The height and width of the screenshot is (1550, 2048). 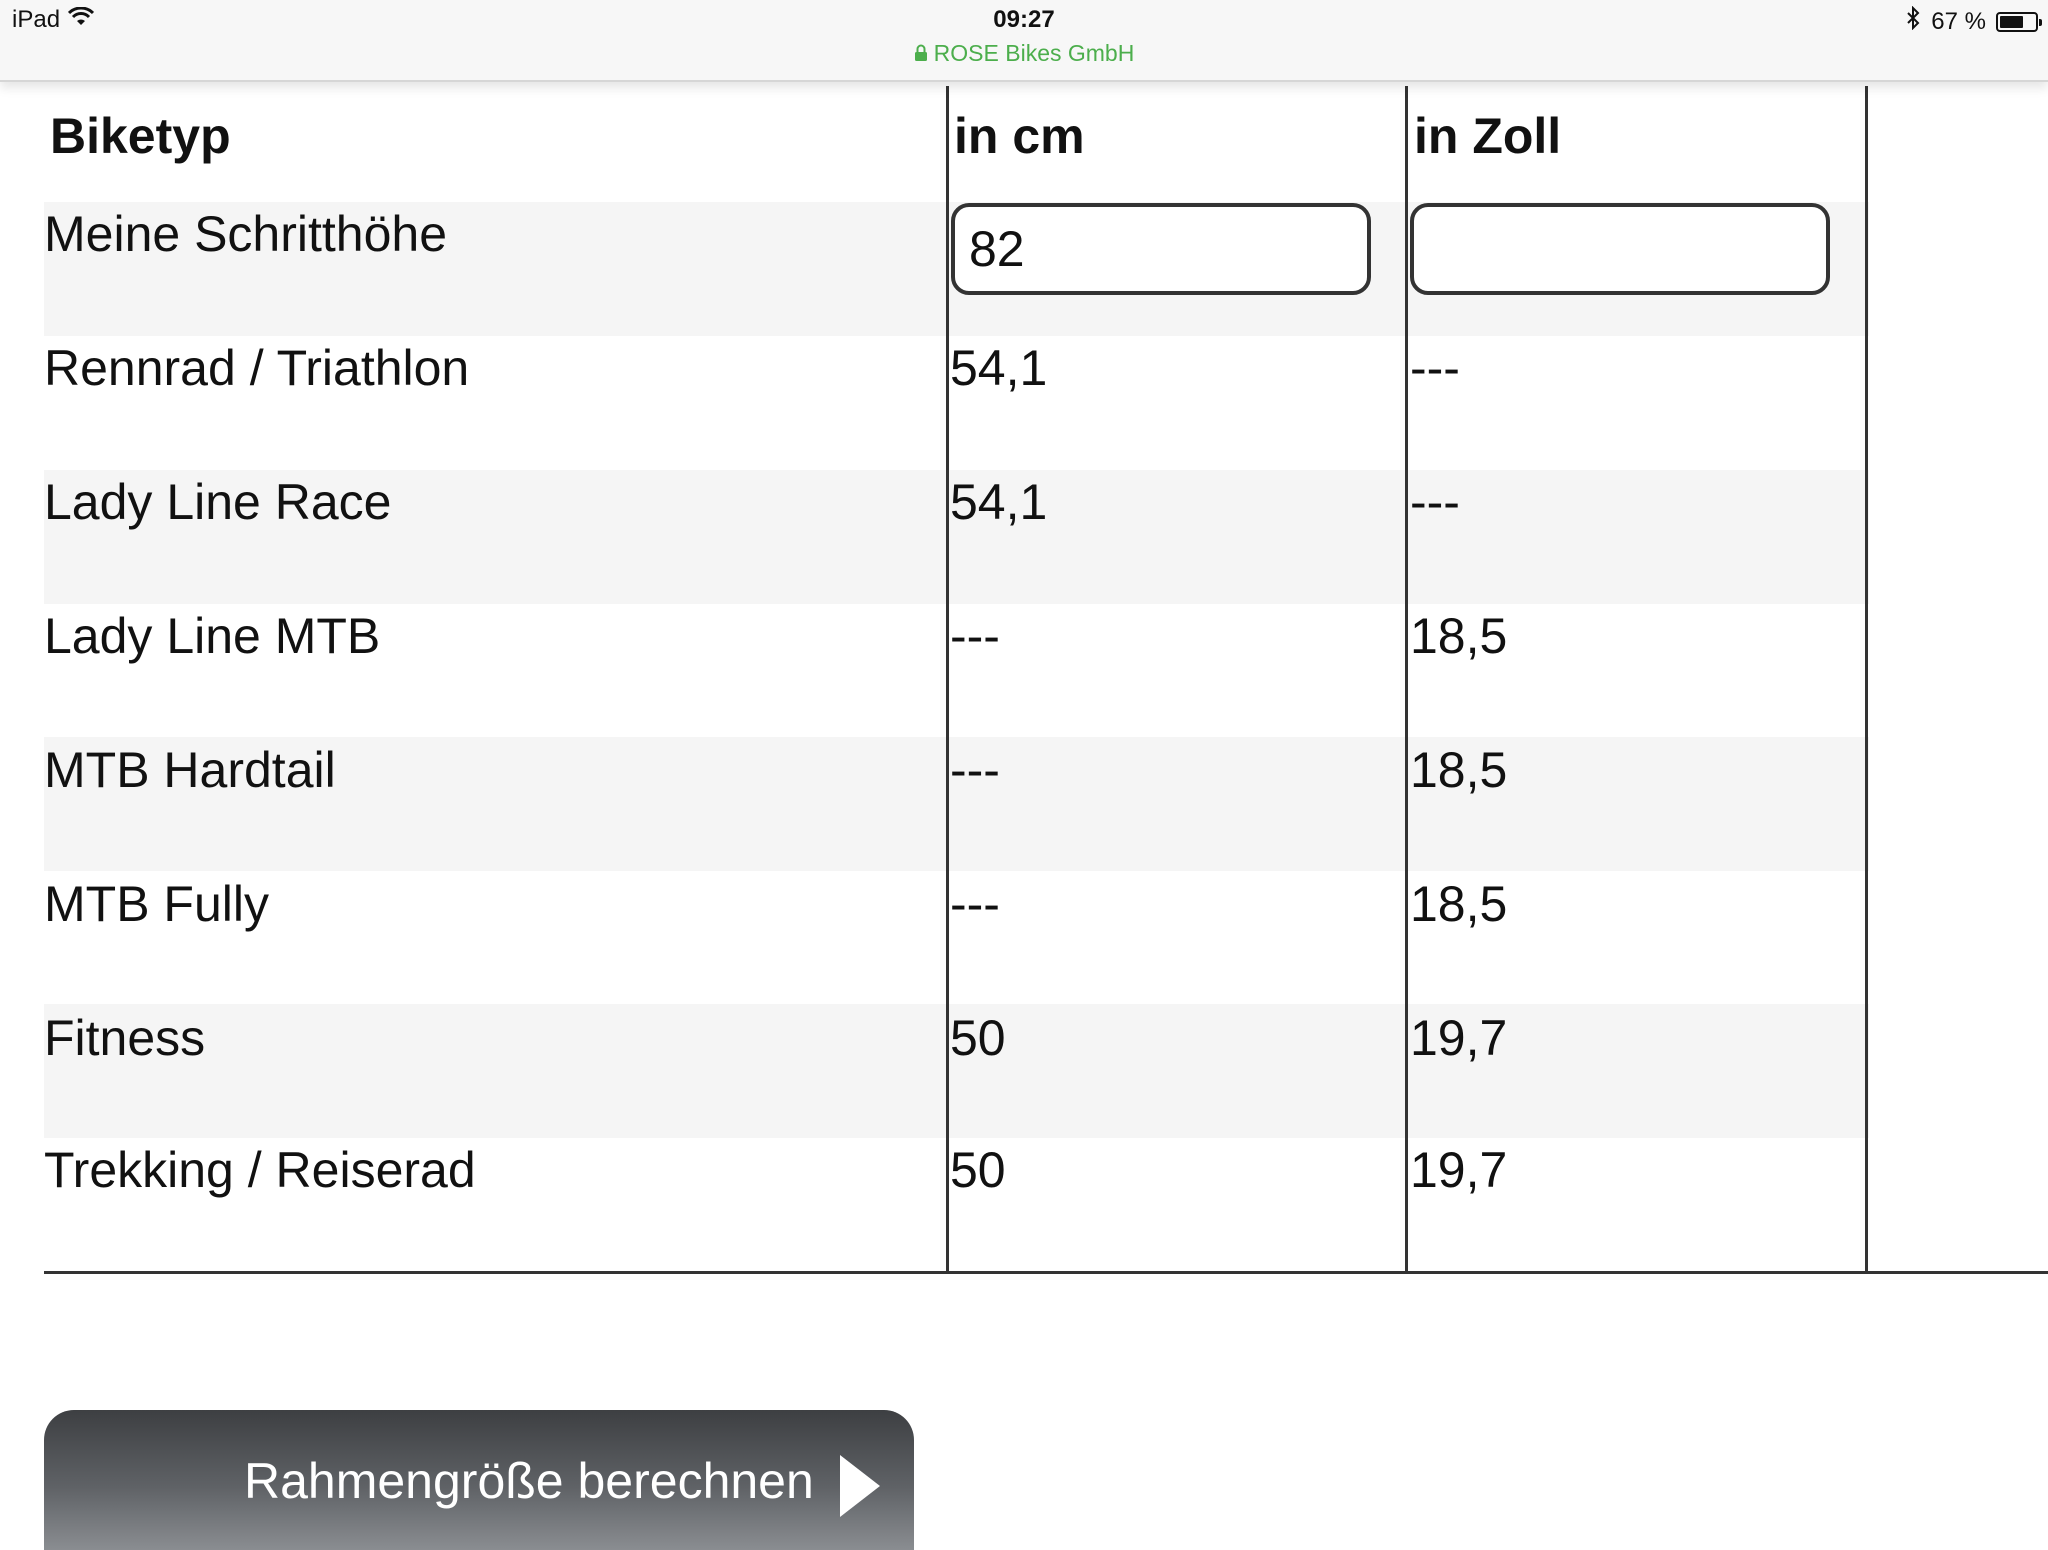 What do you see at coordinates (1958, 21) in the screenshot?
I see `battery-percent: 67 %` at bounding box center [1958, 21].